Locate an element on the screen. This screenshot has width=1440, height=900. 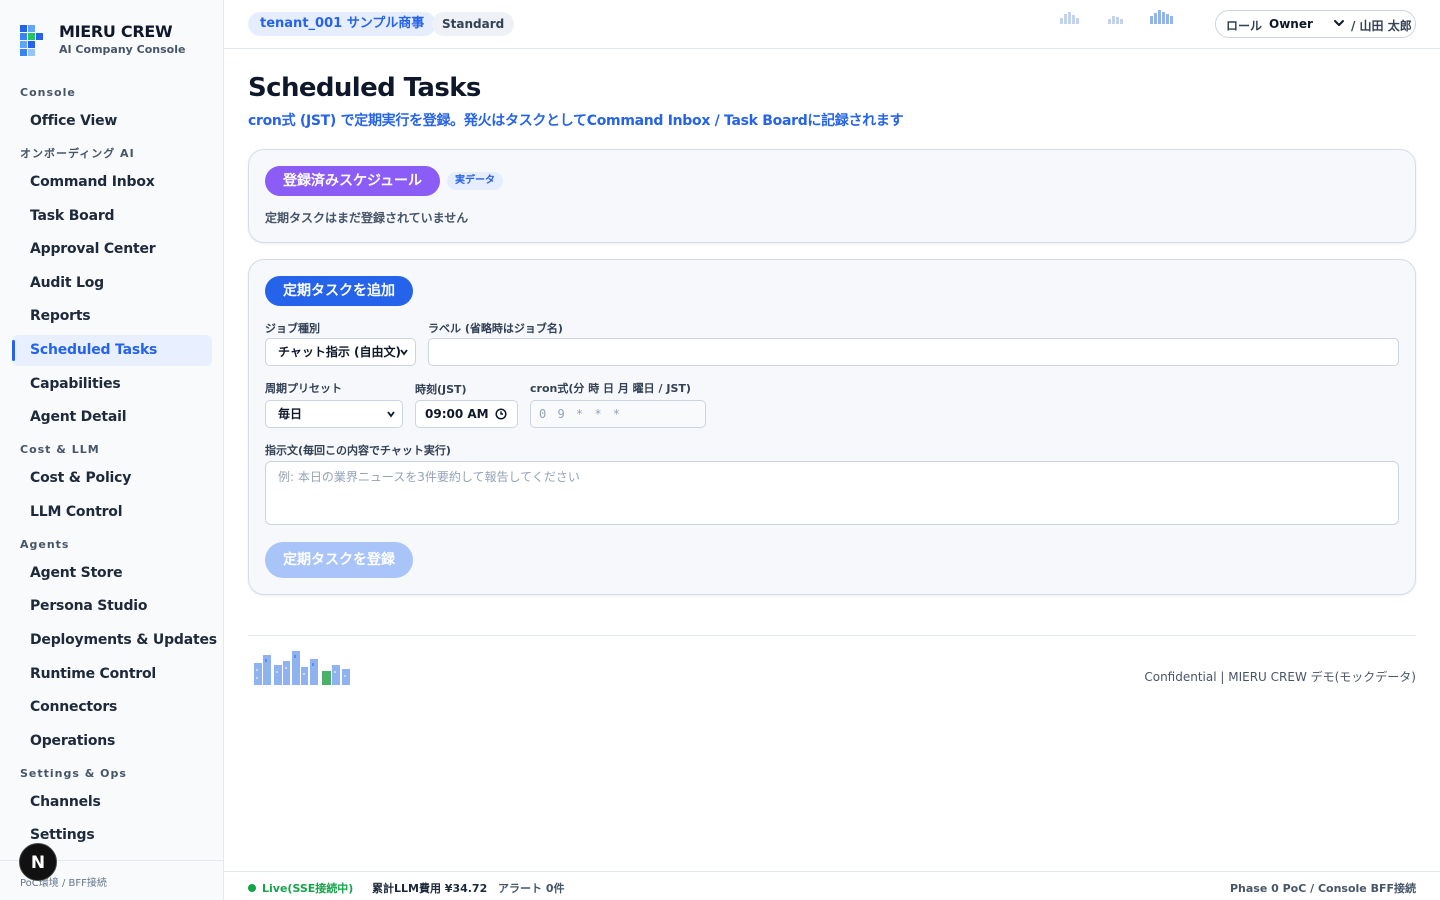
role-label: ロール is located at coordinates (1244, 26).